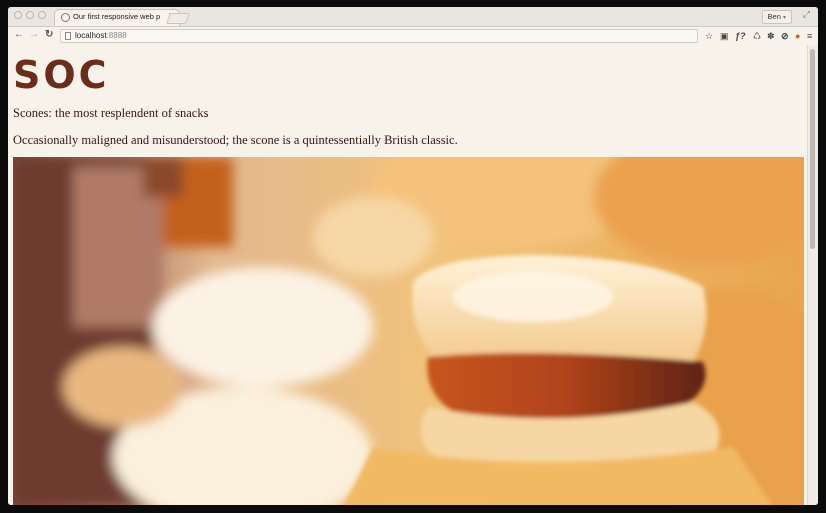 This screenshot has height=513, width=826. What do you see at coordinates (413, 17) in the screenshot?
I see `tab-strip: Our first responsive web p × Ben ▾ ⤢` at bounding box center [413, 17].